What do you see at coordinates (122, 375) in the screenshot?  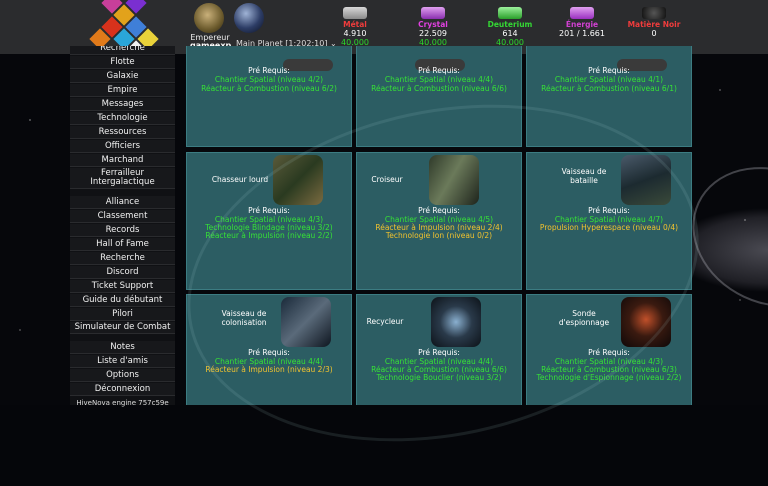 I see `sidebar-item-options: Options` at bounding box center [122, 375].